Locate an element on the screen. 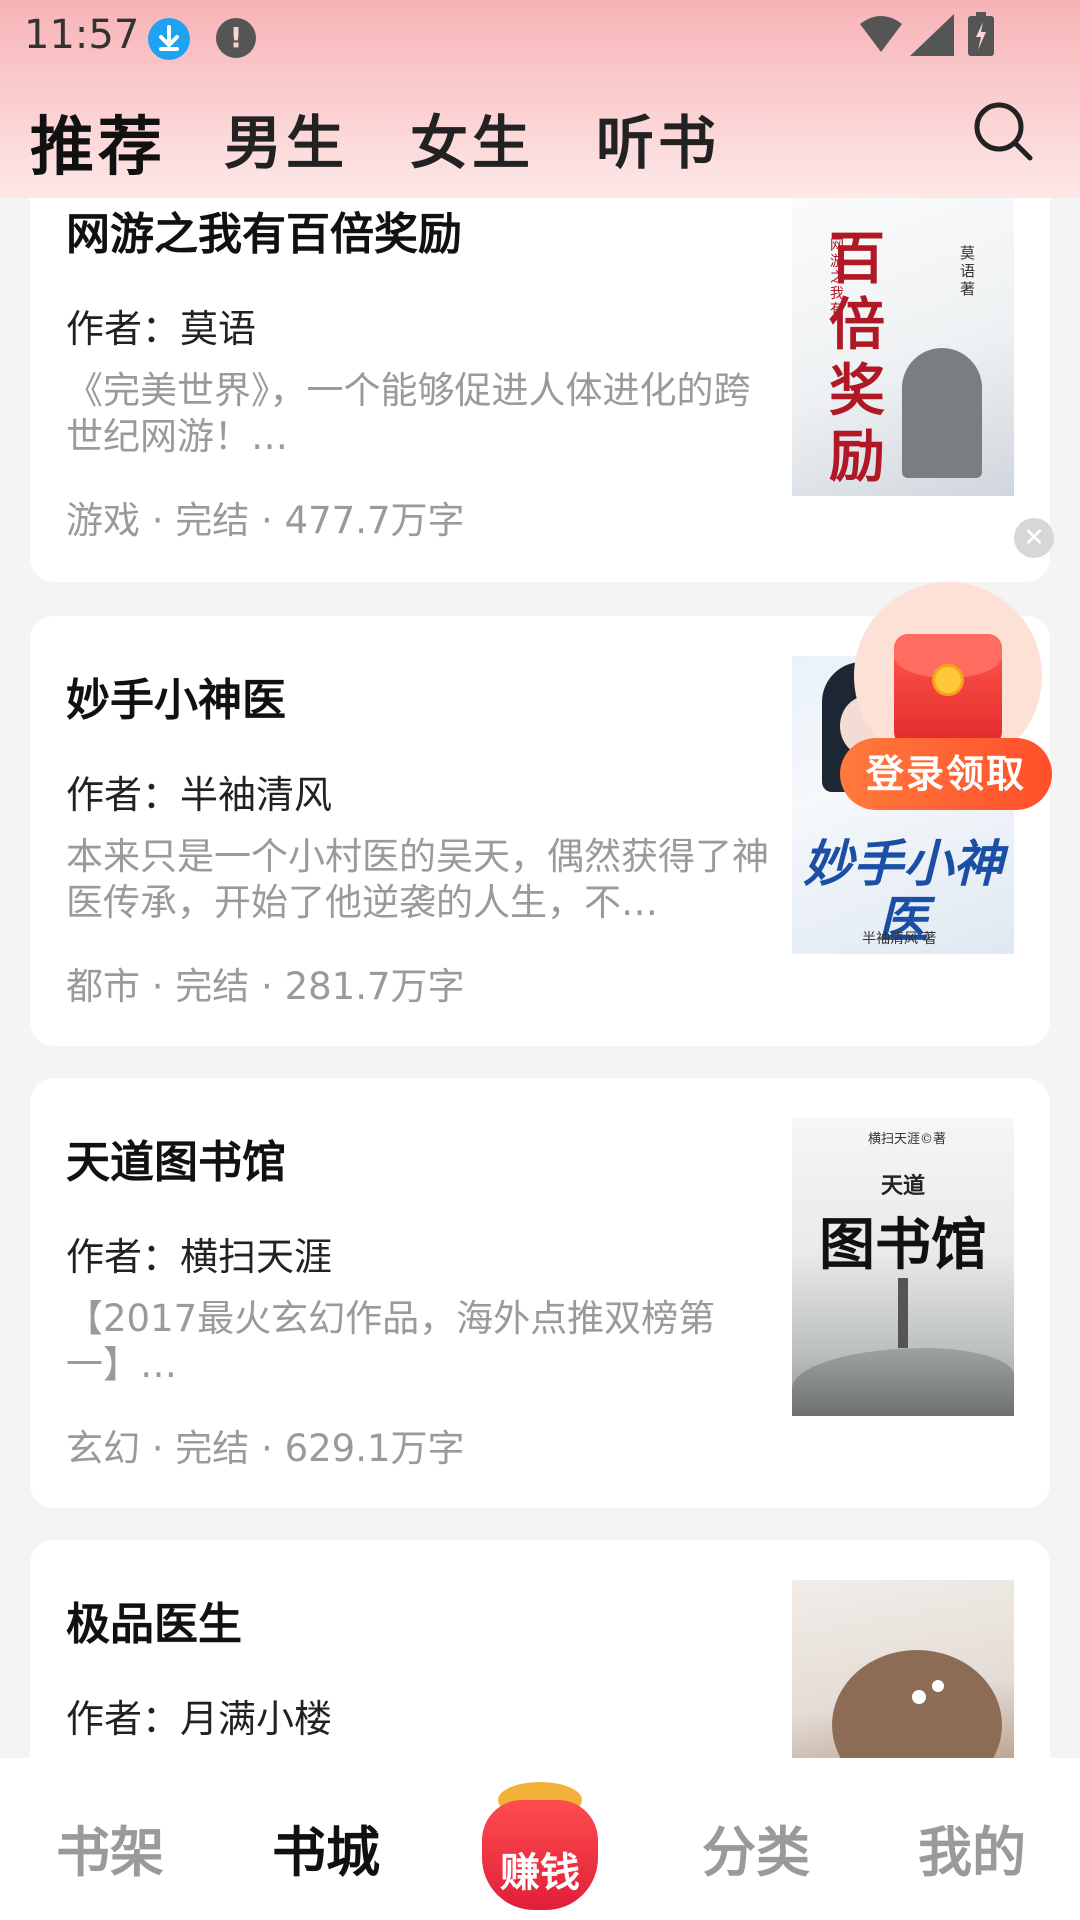 The image size is (1080, 1920). book-author: 作者：莫语 is located at coordinates (161, 329).